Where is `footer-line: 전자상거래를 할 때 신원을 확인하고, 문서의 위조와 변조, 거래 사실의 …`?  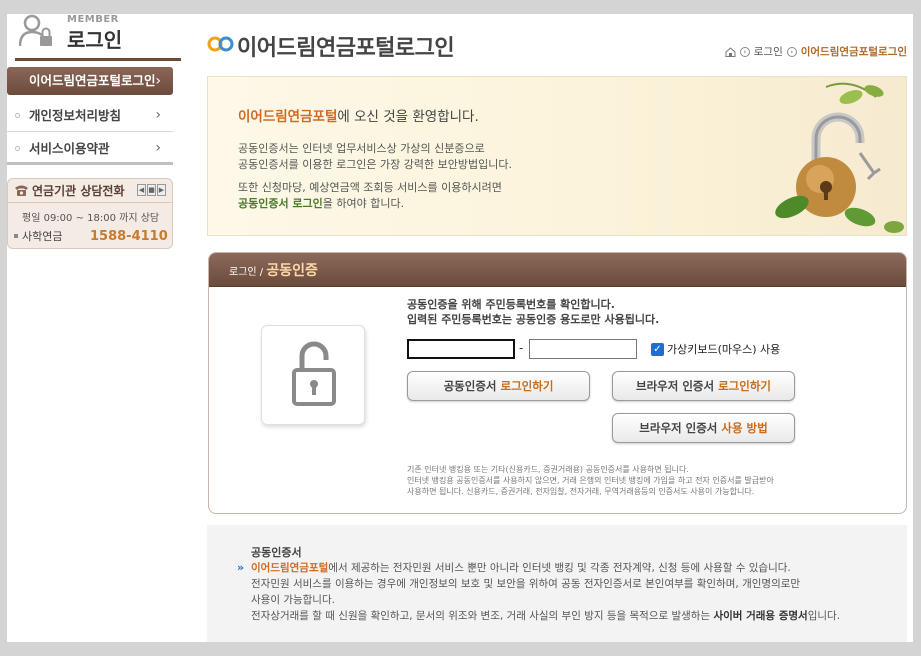 footer-line: 전자상거래를 할 때 신원을 확인하고, 문서의 위조와 변조, 거래 사실의 … is located at coordinates (545, 616).